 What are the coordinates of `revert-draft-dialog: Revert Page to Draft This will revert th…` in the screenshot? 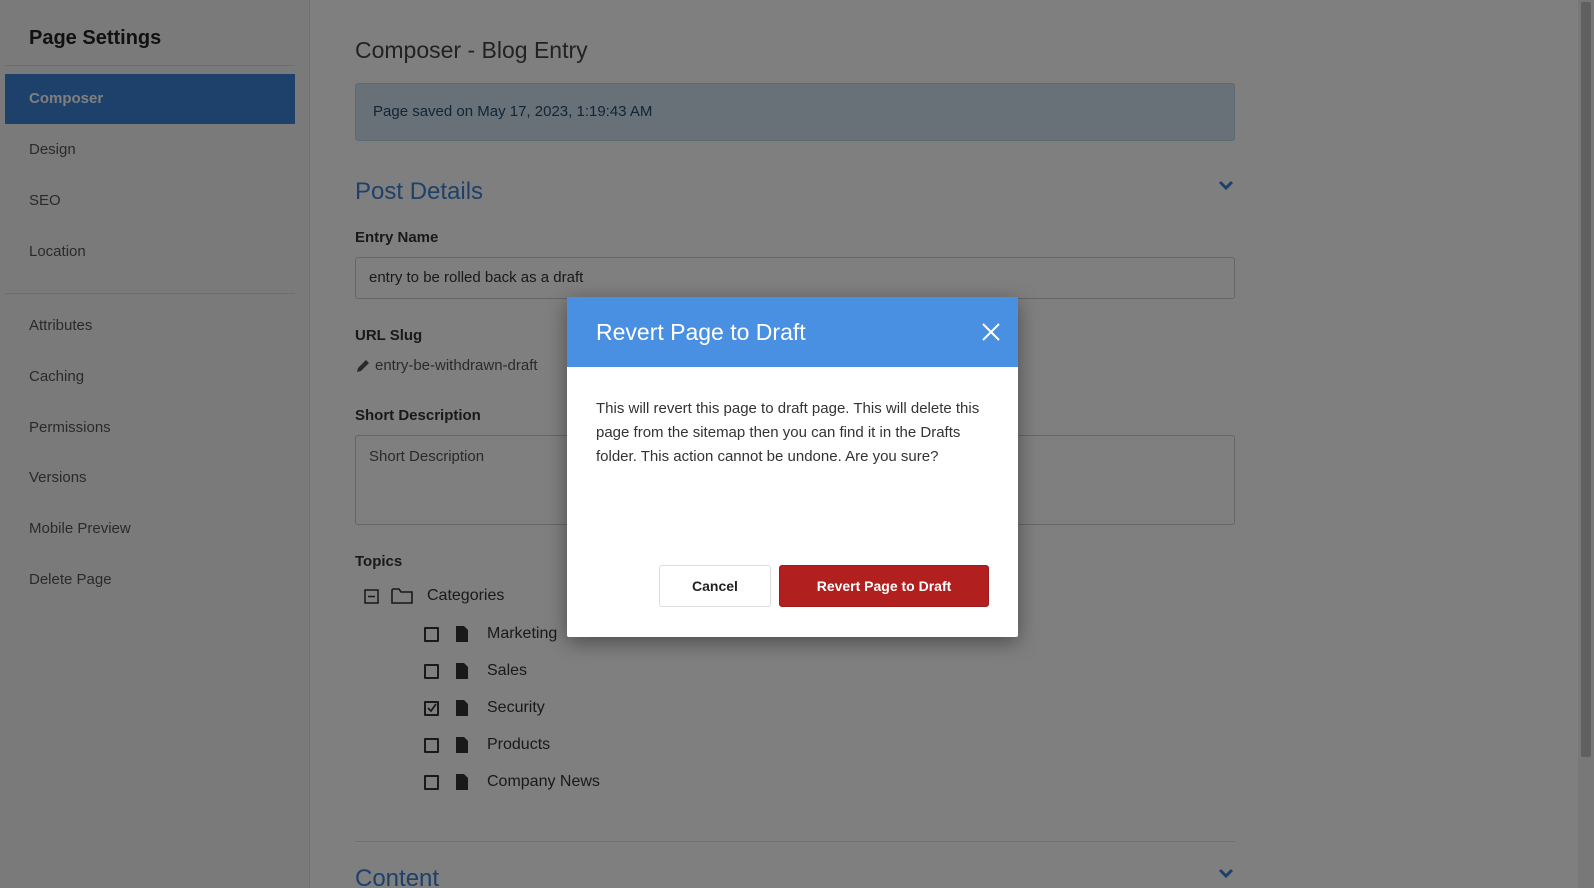 It's located at (792, 467).